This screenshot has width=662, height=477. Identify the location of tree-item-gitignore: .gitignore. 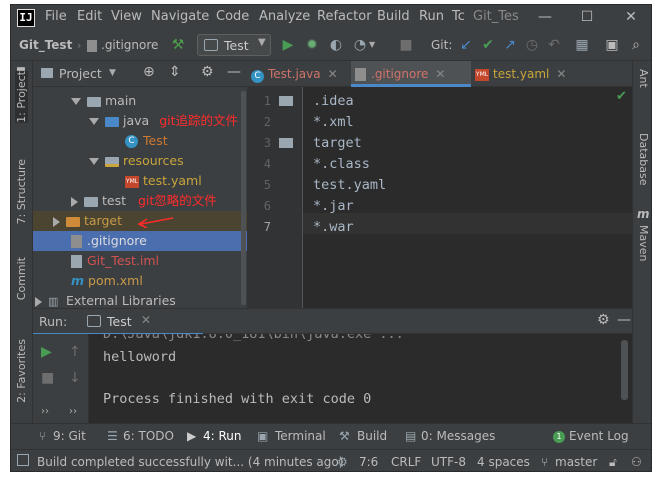
(140, 241).